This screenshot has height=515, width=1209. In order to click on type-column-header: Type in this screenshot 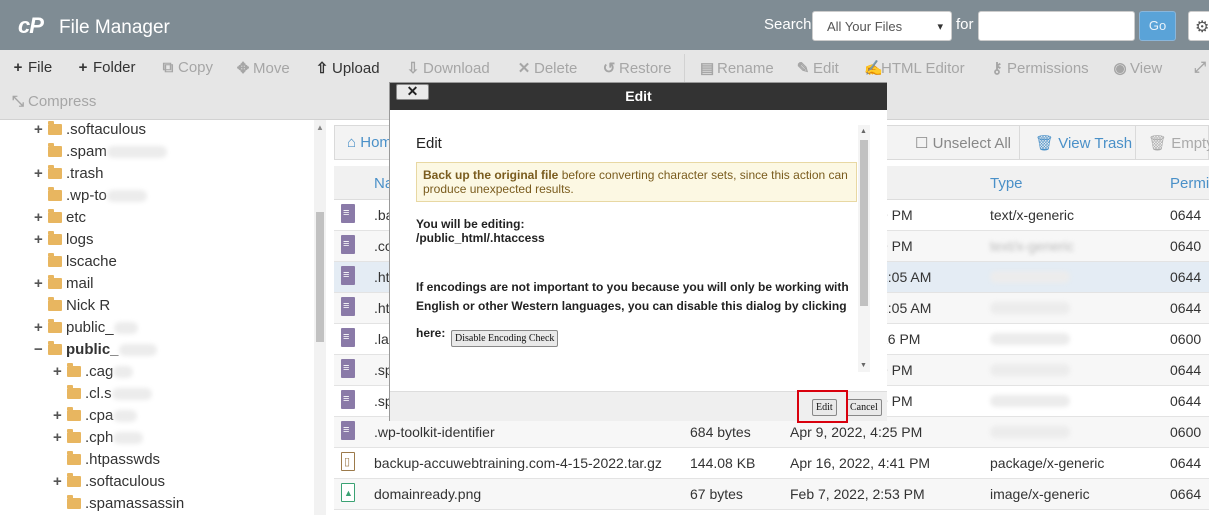, I will do `click(1006, 183)`.